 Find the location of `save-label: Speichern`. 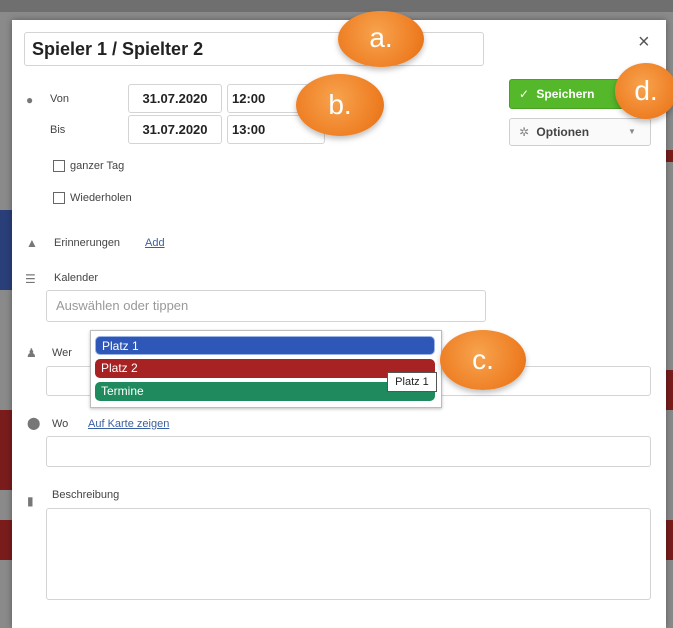

save-label: Speichern is located at coordinates (565, 94).